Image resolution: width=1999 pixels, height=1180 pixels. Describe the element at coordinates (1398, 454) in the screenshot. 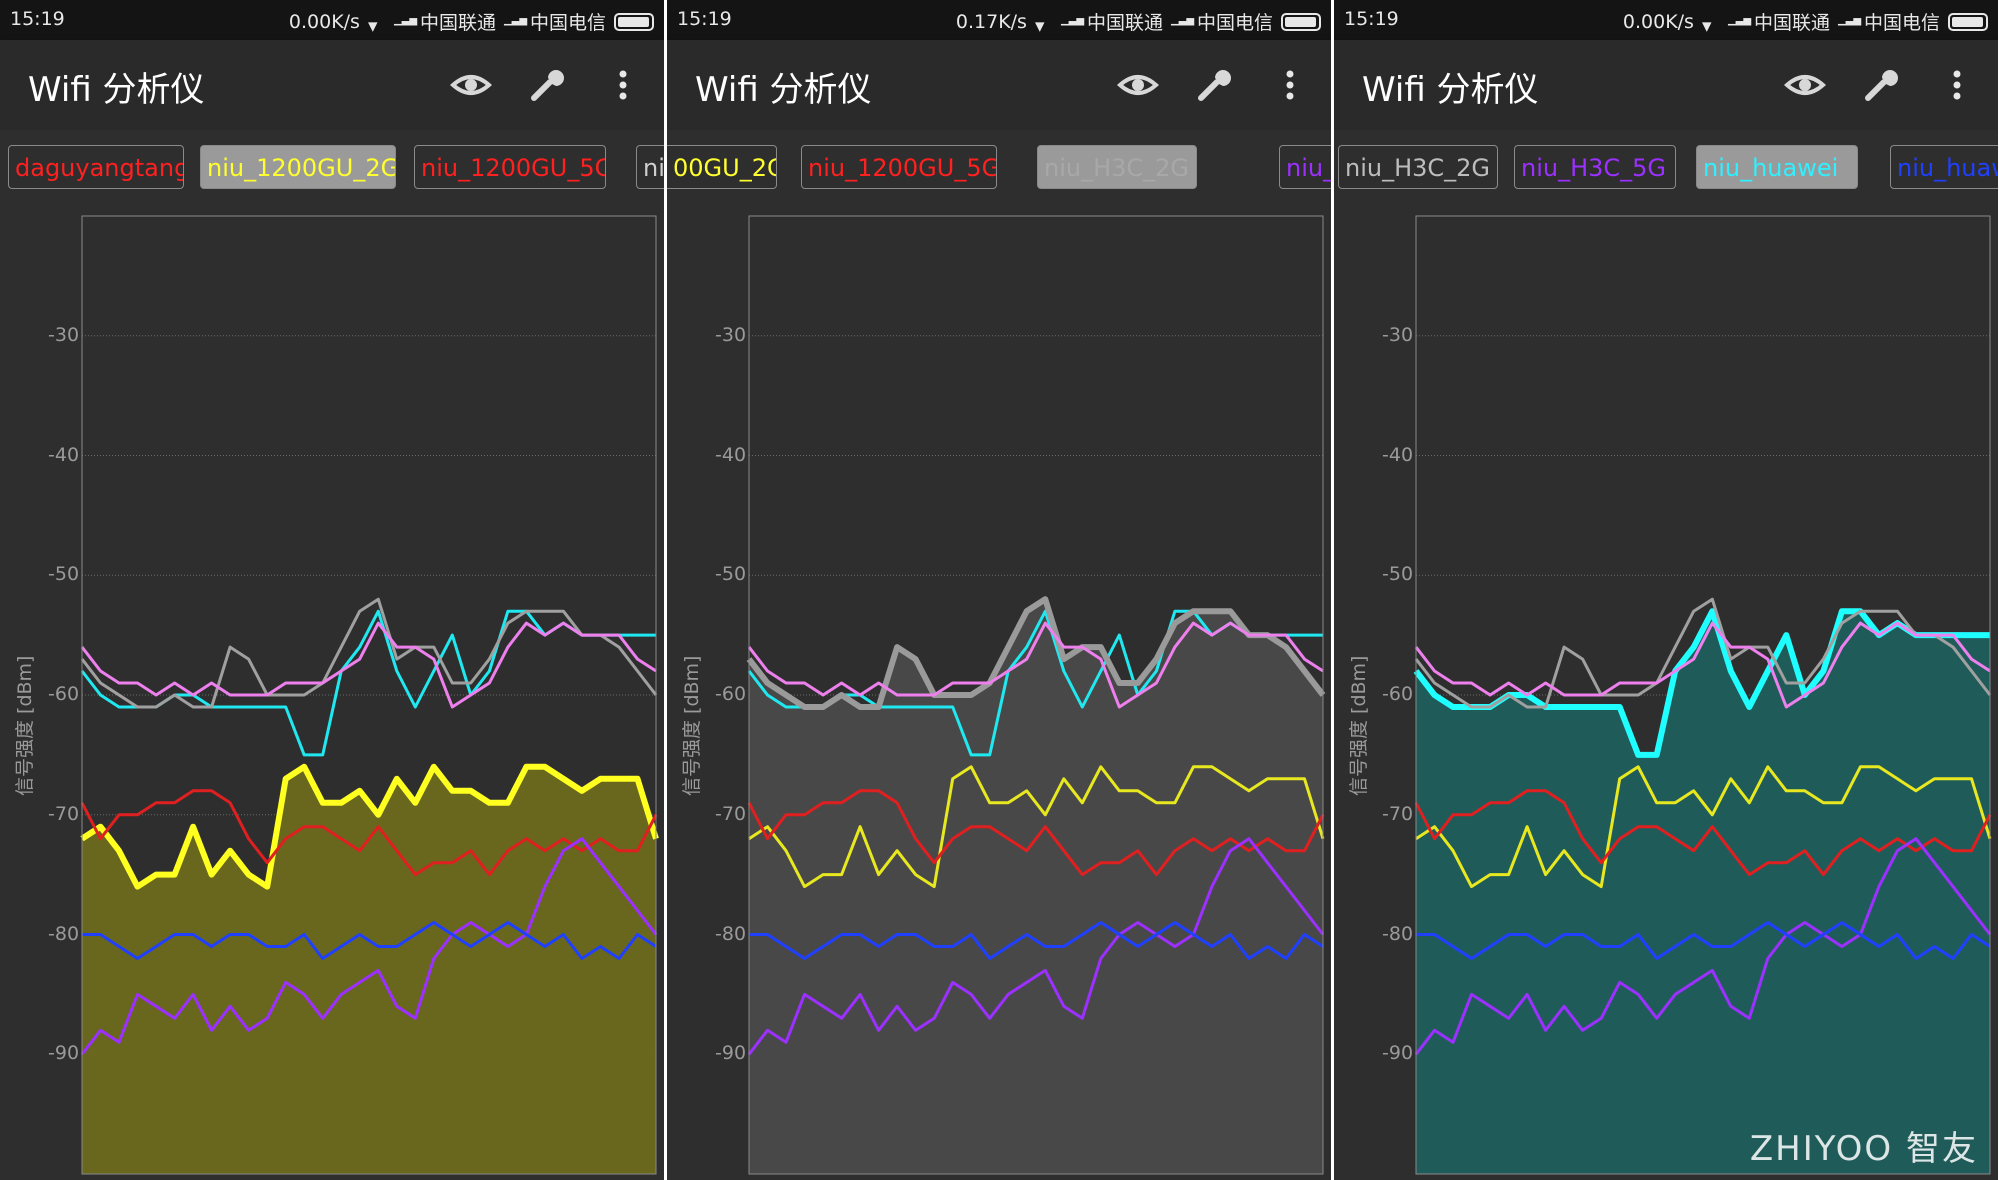

I see `y-tick-label: -40` at that location.